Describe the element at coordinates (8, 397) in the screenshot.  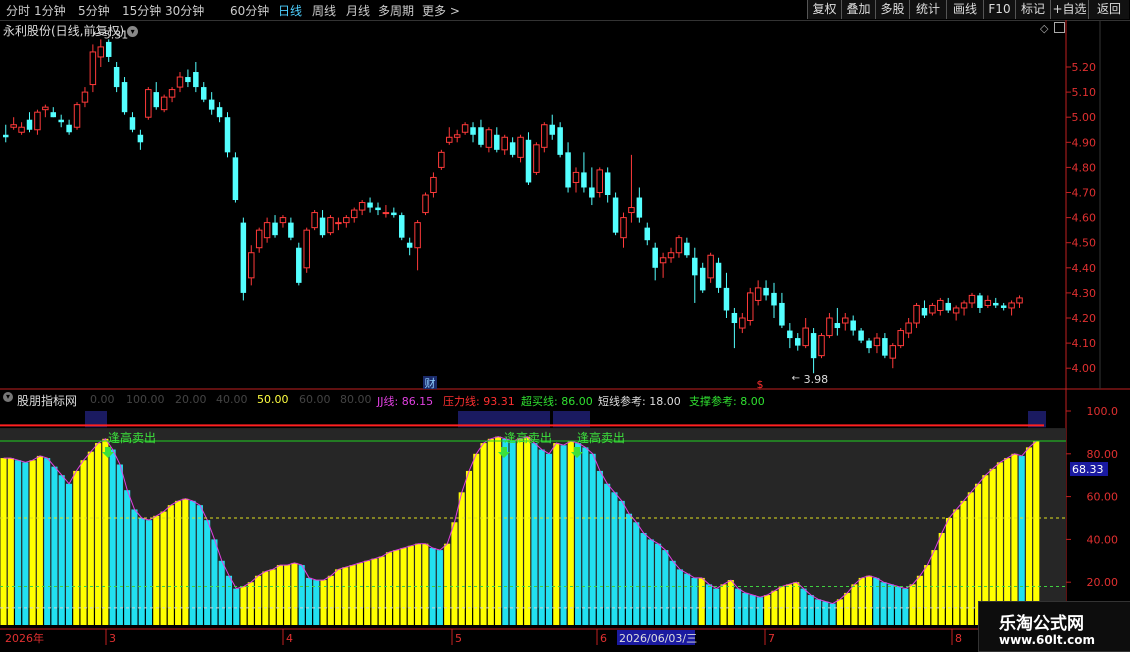
I see `indicator-menu-icon: ▾` at that location.